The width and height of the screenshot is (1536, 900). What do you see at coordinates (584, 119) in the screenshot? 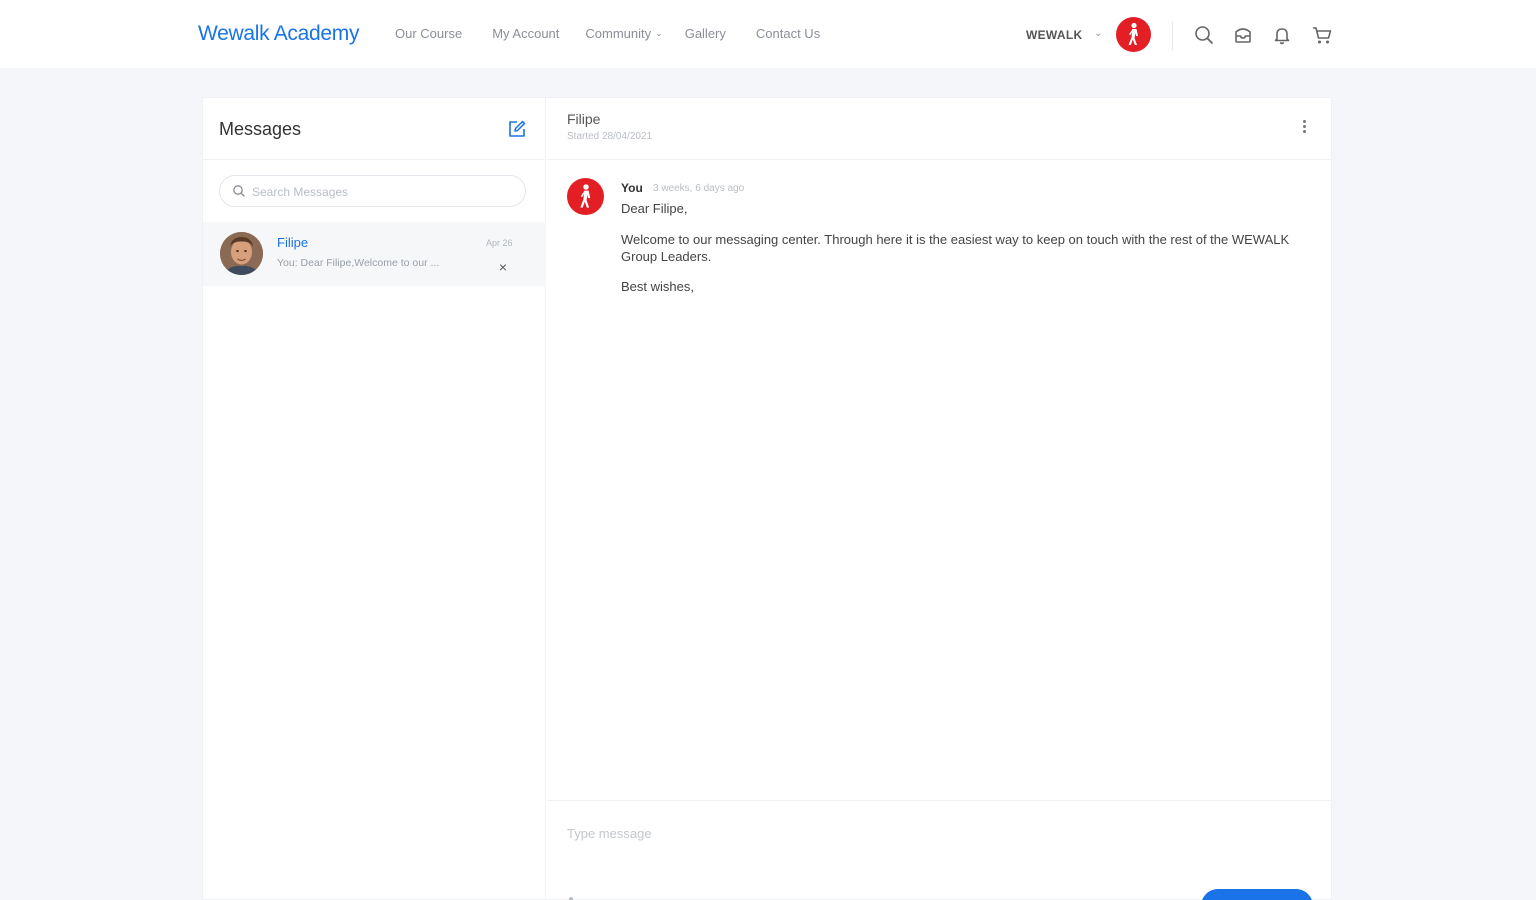
I see `conversation-contact-name: Filipe` at bounding box center [584, 119].